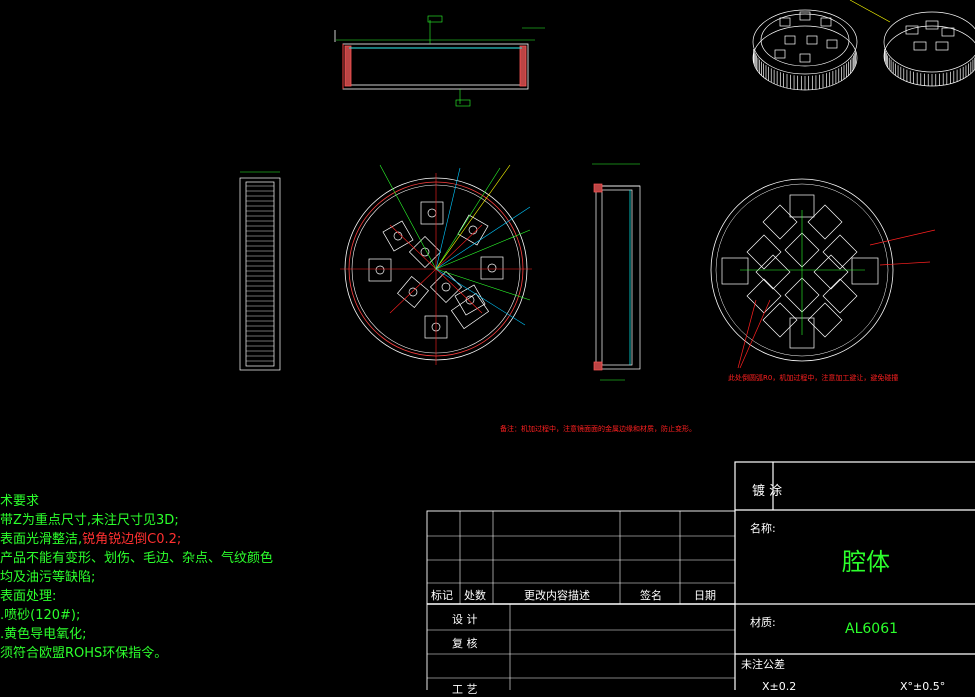  Describe the element at coordinates (866, 562) in the screenshot. I see `part-name: 腔体` at that location.